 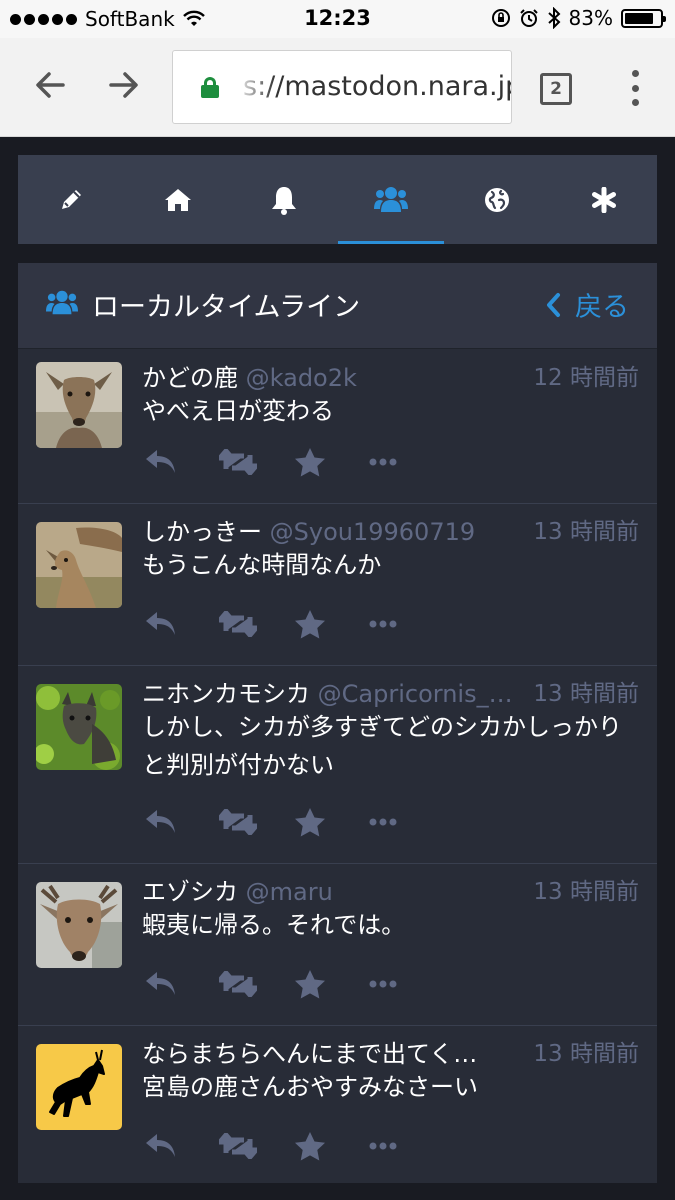 I want to click on status-content: しかし、シカが多すぎてどのシカかしっかりと判別が付かない, so click(x=382, y=746).